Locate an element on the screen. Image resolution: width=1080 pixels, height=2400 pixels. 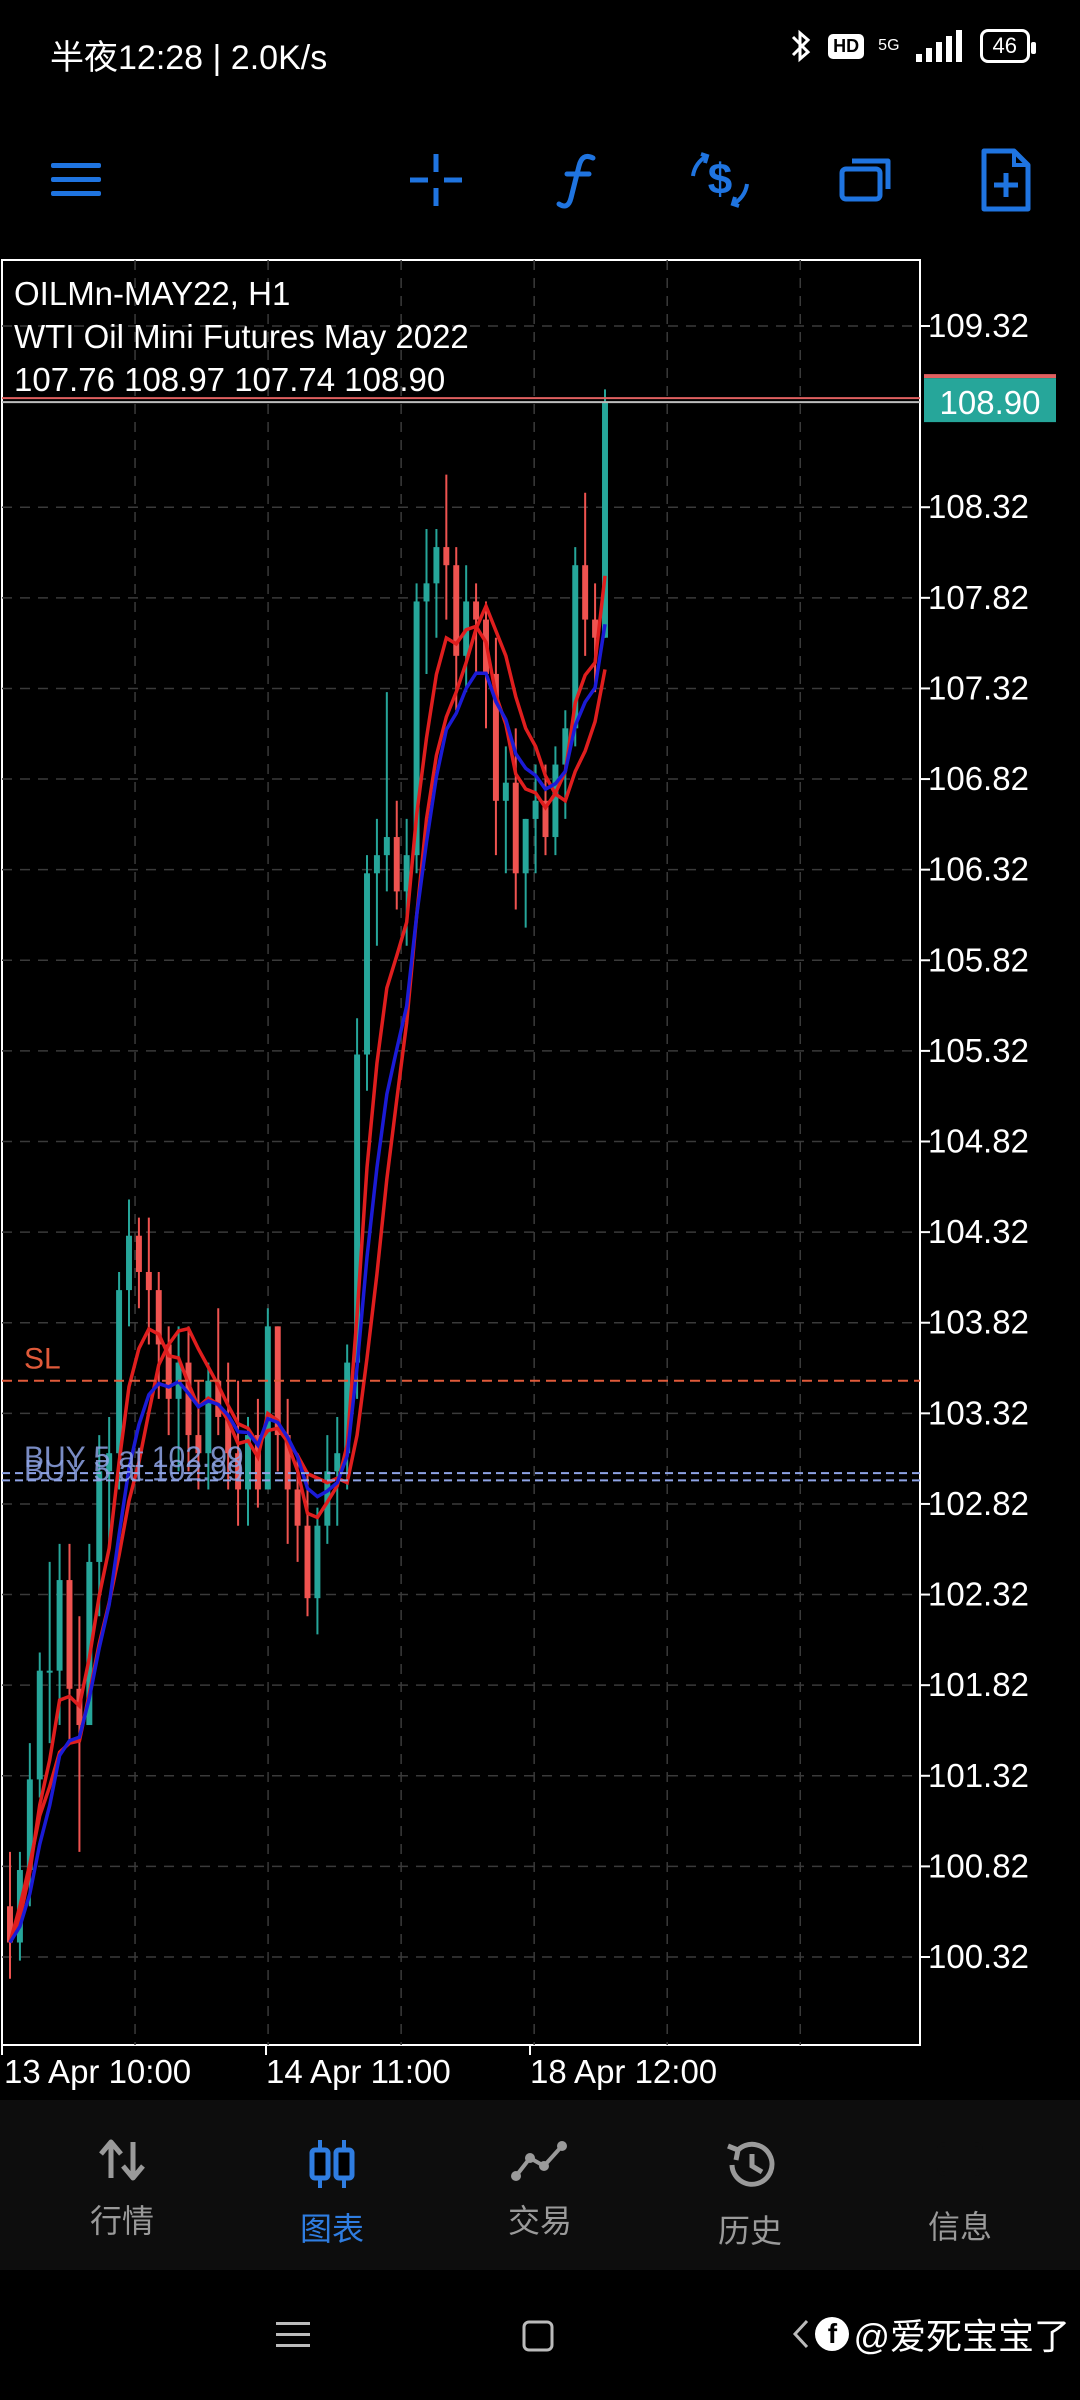
y-tick-label: 107.82 is located at coordinates (978, 597).